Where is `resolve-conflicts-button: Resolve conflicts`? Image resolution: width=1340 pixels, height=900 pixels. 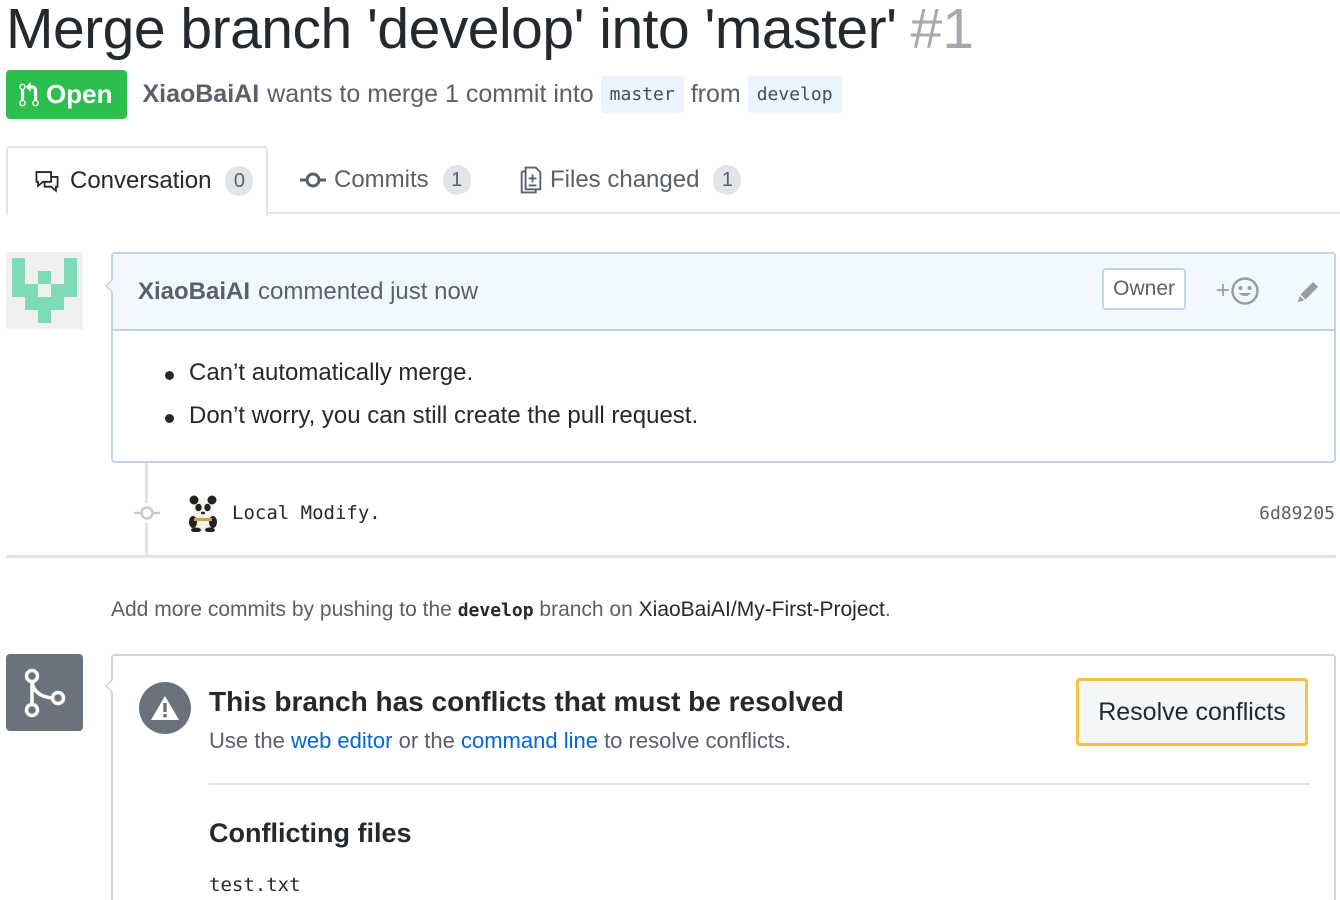 resolve-conflicts-button: Resolve conflicts is located at coordinates (1192, 712).